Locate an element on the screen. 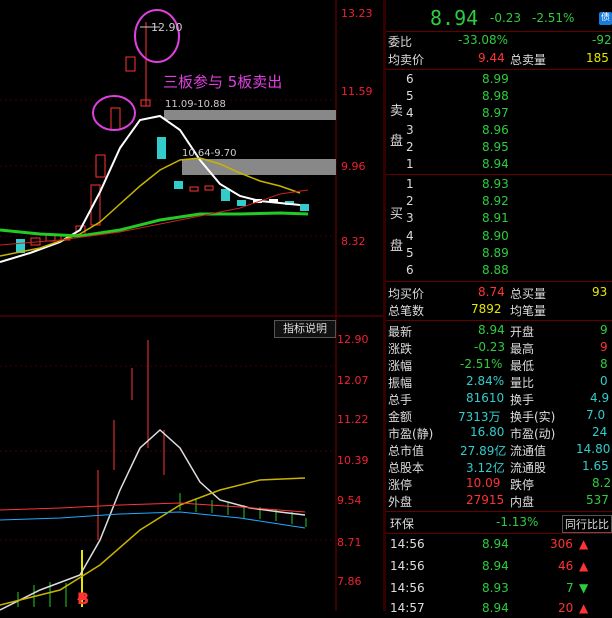  stat-row: 涨幅 -2.51% 最低 8 is located at coordinates (498, 365).